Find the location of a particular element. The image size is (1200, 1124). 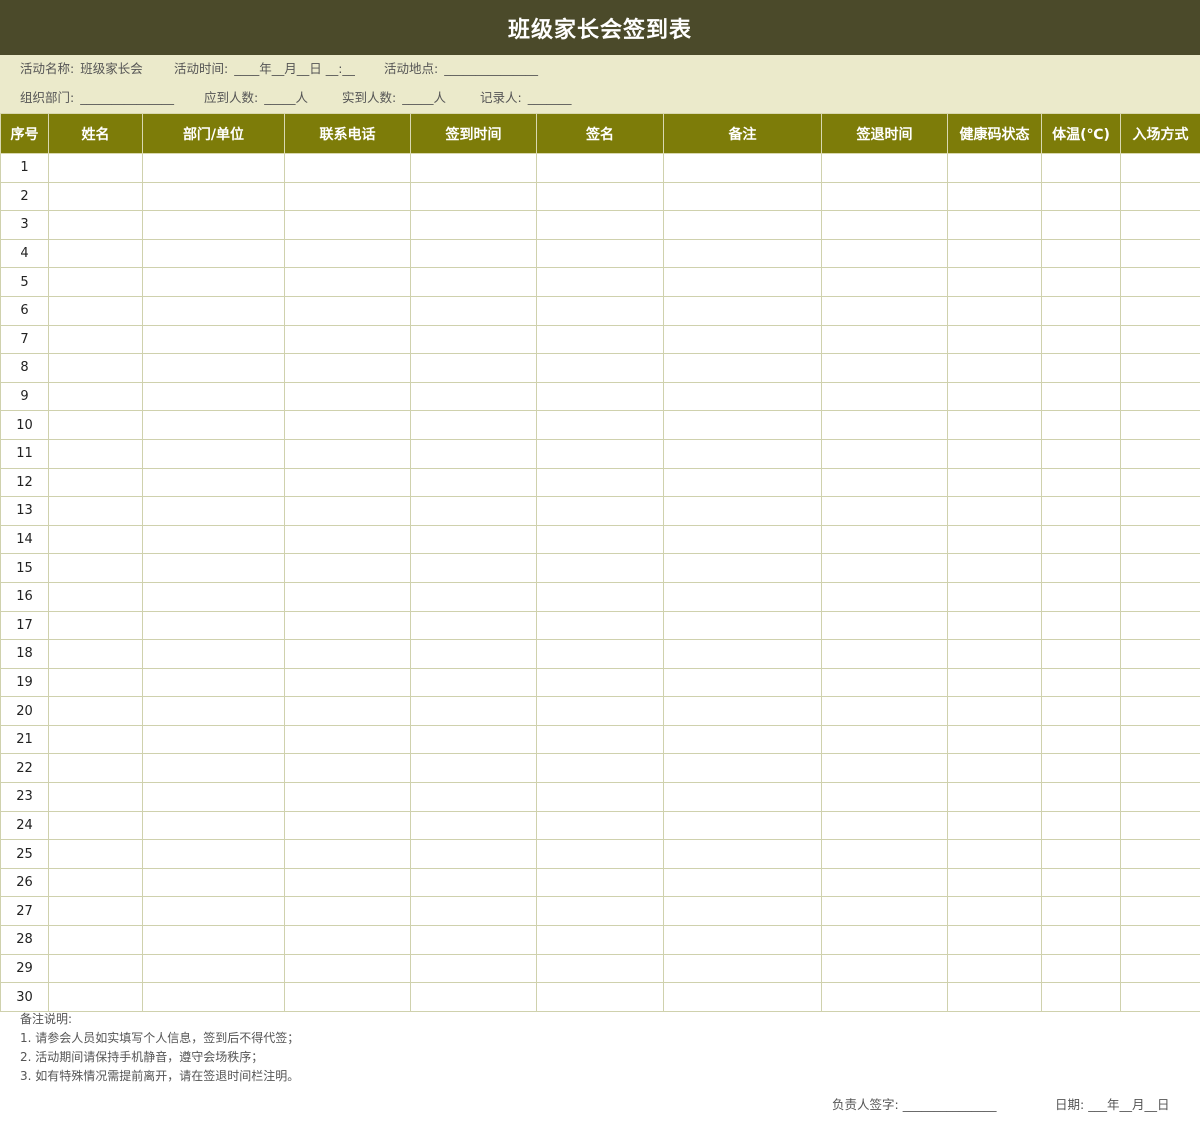

activity-time-field: 活动时间: ____年__月__日 __:__ is located at coordinates (264, 69).